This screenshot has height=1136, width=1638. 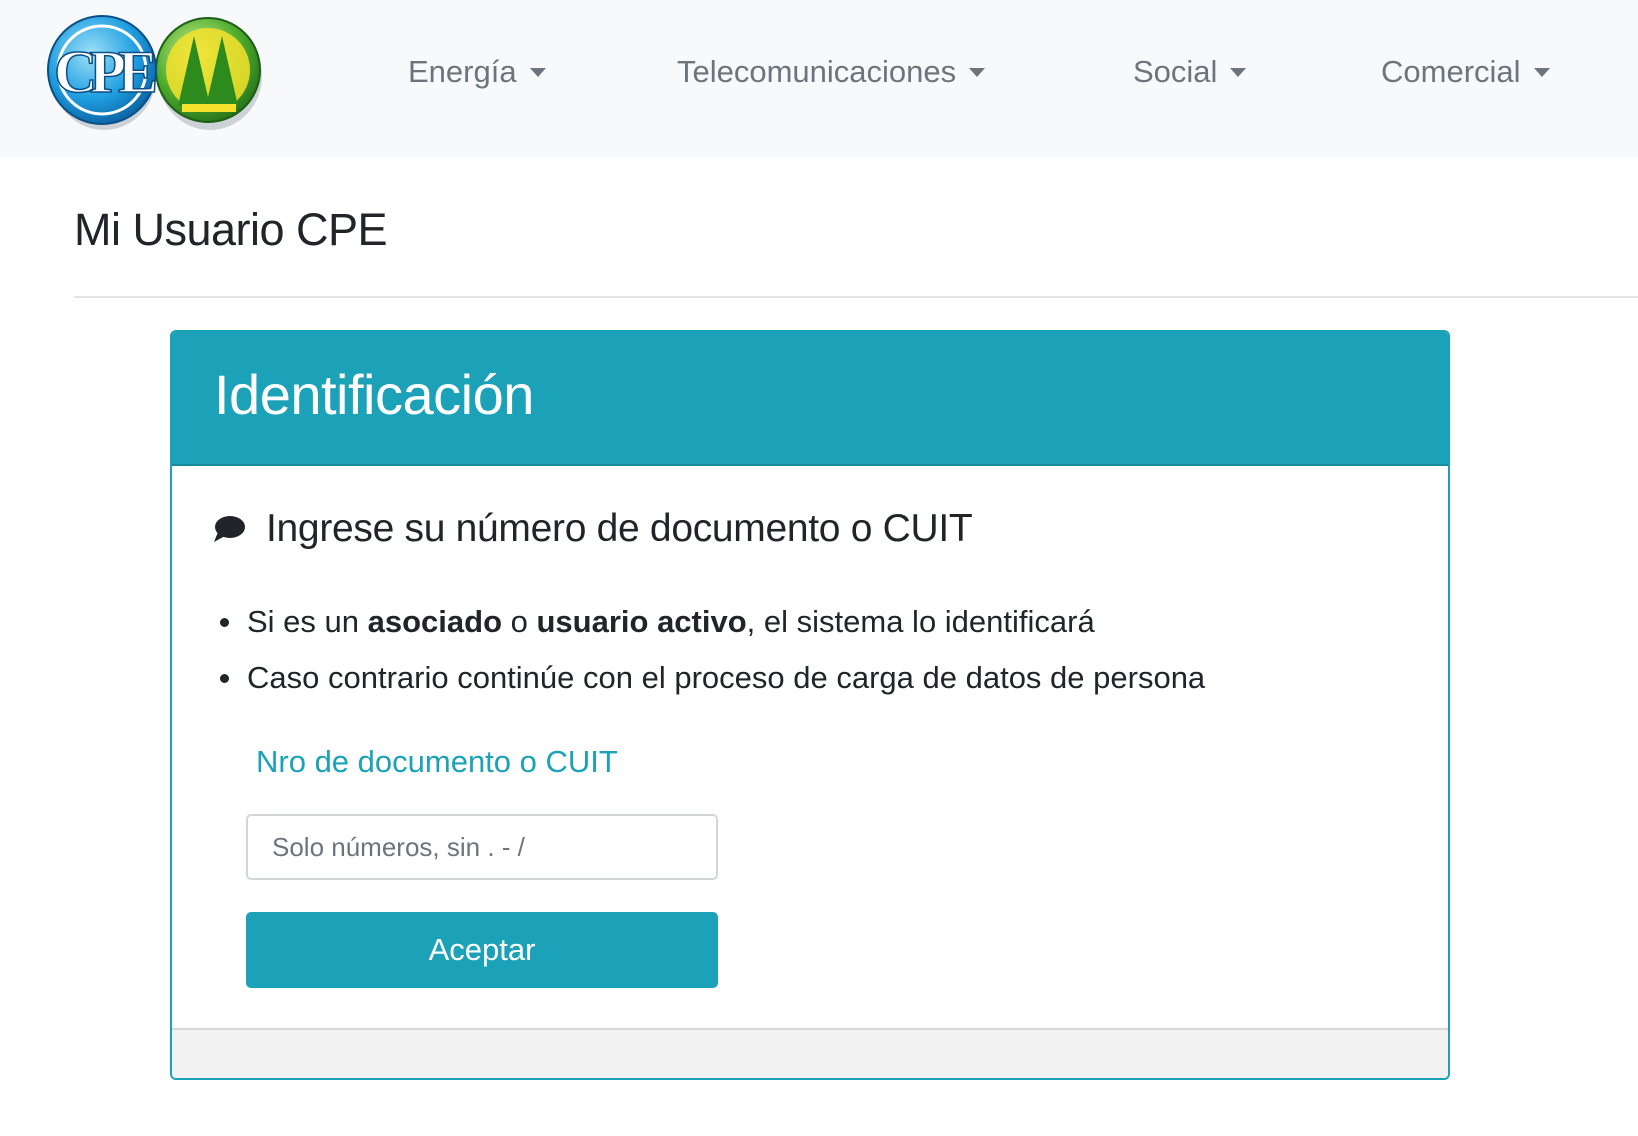 What do you see at coordinates (104, 72) in the screenshot?
I see `svg-text: CPE` at bounding box center [104, 72].